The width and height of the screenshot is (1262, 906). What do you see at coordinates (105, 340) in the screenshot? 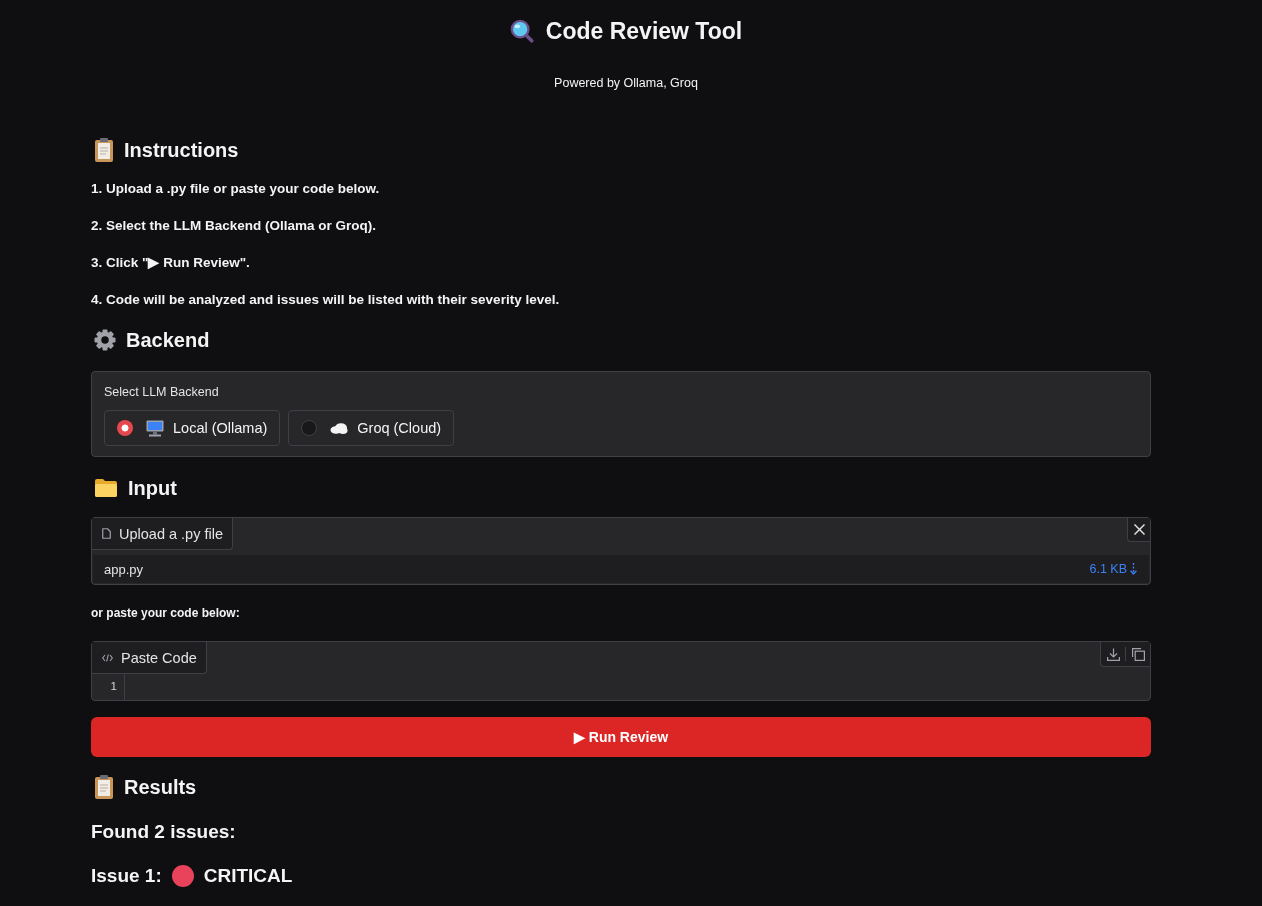
I see `gear-icon` at bounding box center [105, 340].